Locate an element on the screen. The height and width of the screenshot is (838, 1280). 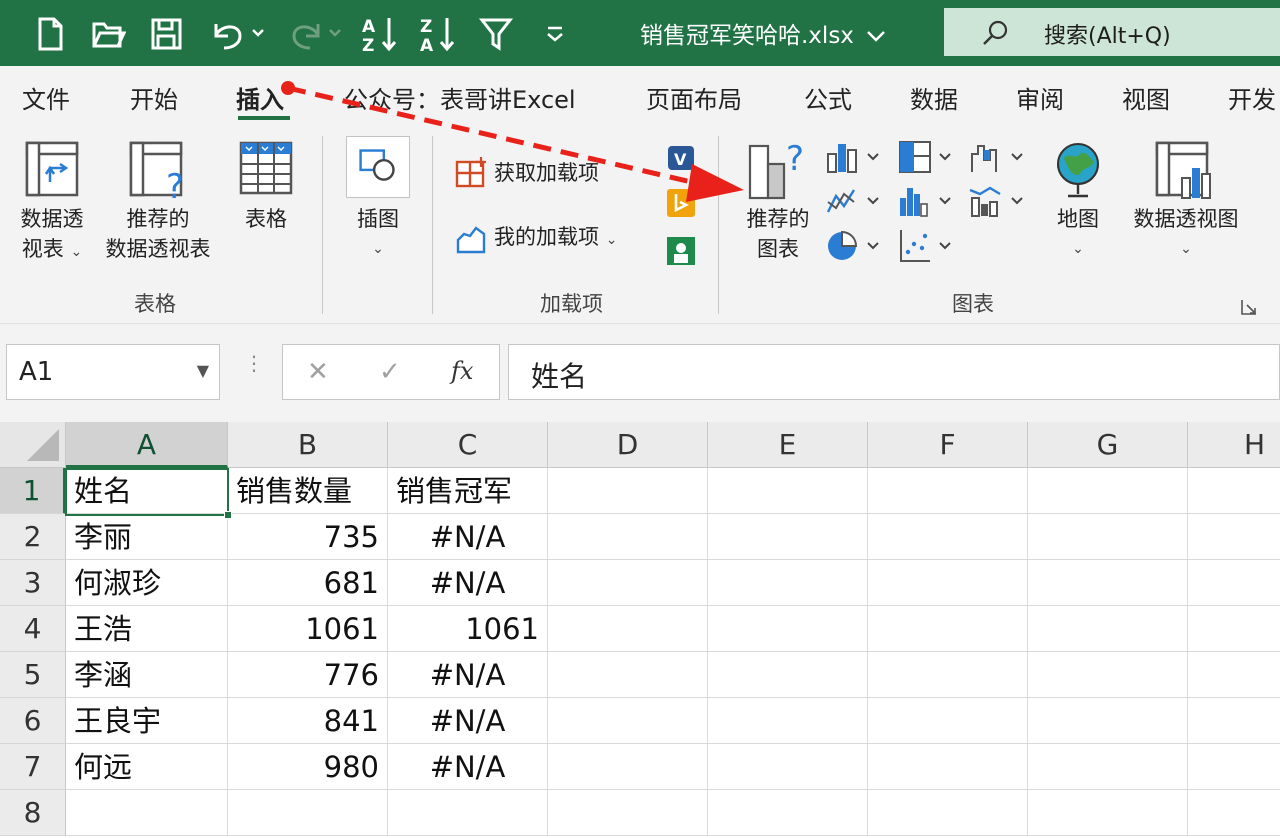
statistic-chart-icon is located at coordinates (925, 201).